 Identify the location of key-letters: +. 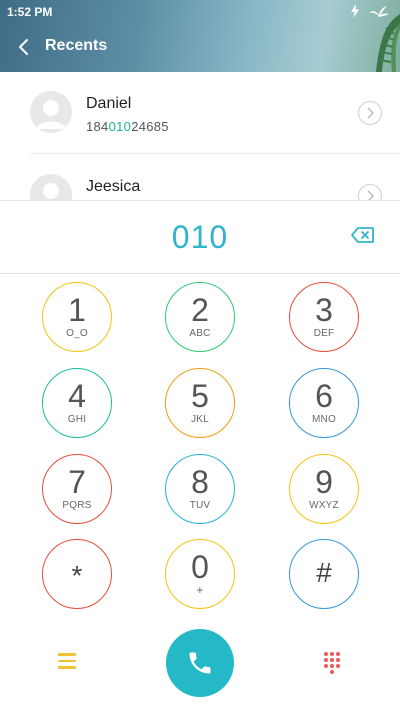
(200, 590).